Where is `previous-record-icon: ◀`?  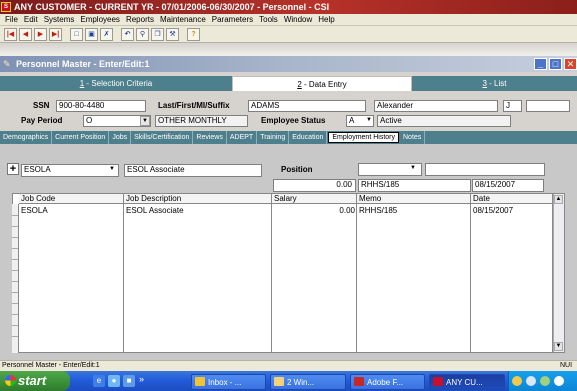
previous-record-icon: ◀ is located at coordinates (25, 34).